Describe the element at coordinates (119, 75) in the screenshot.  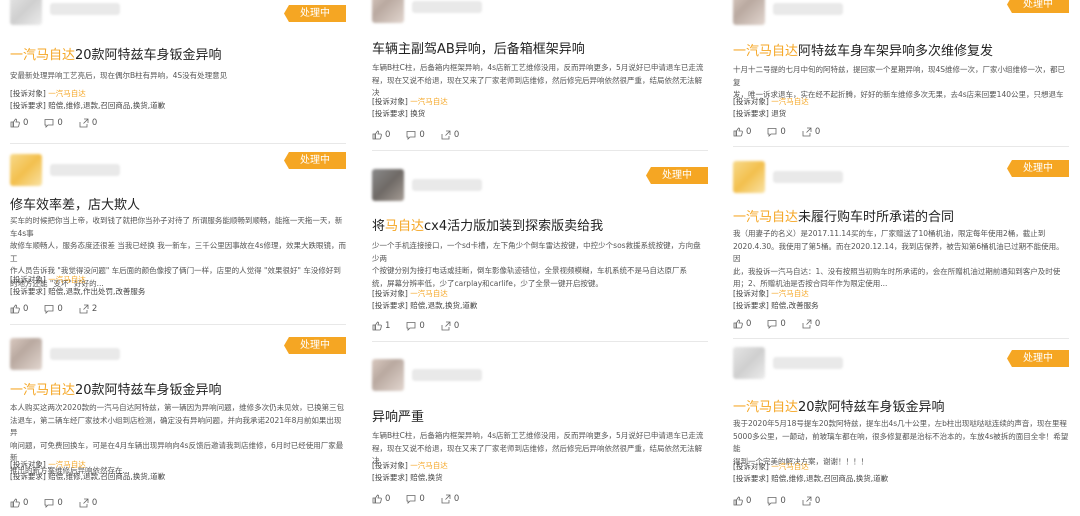
I see `complaint-description: 安最新处理异响工艺亮后，现在偶尔B柱有异响，4S没有处理意见` at that location.